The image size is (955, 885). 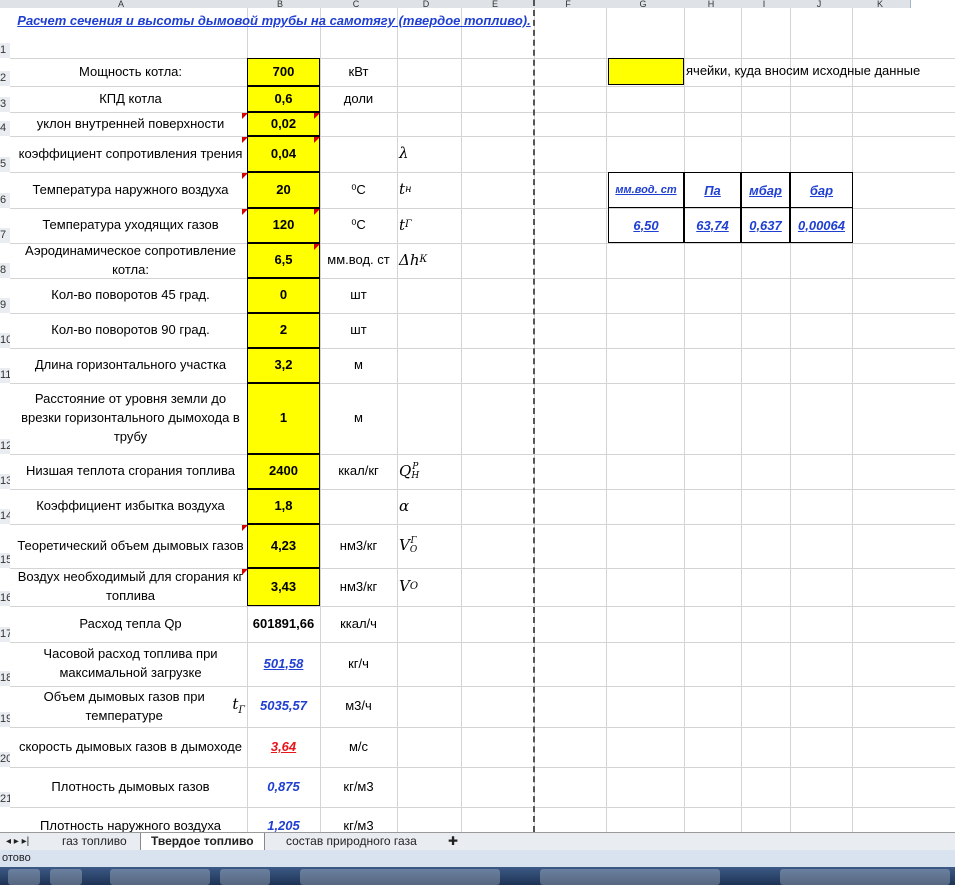 What do you see at coordinates (121, 4) in the screenshot?
I see `column-header: A` at bounding box center [121, 4].